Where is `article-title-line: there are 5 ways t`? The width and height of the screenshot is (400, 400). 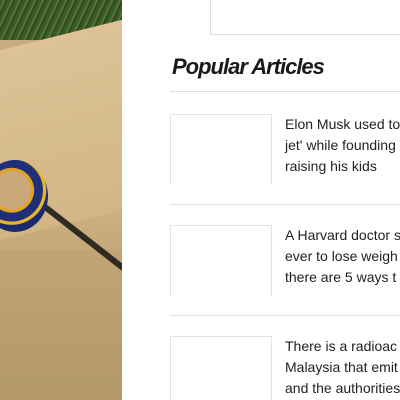
article-title-line: there are 5 ways t is located at coordinates (341, 277).